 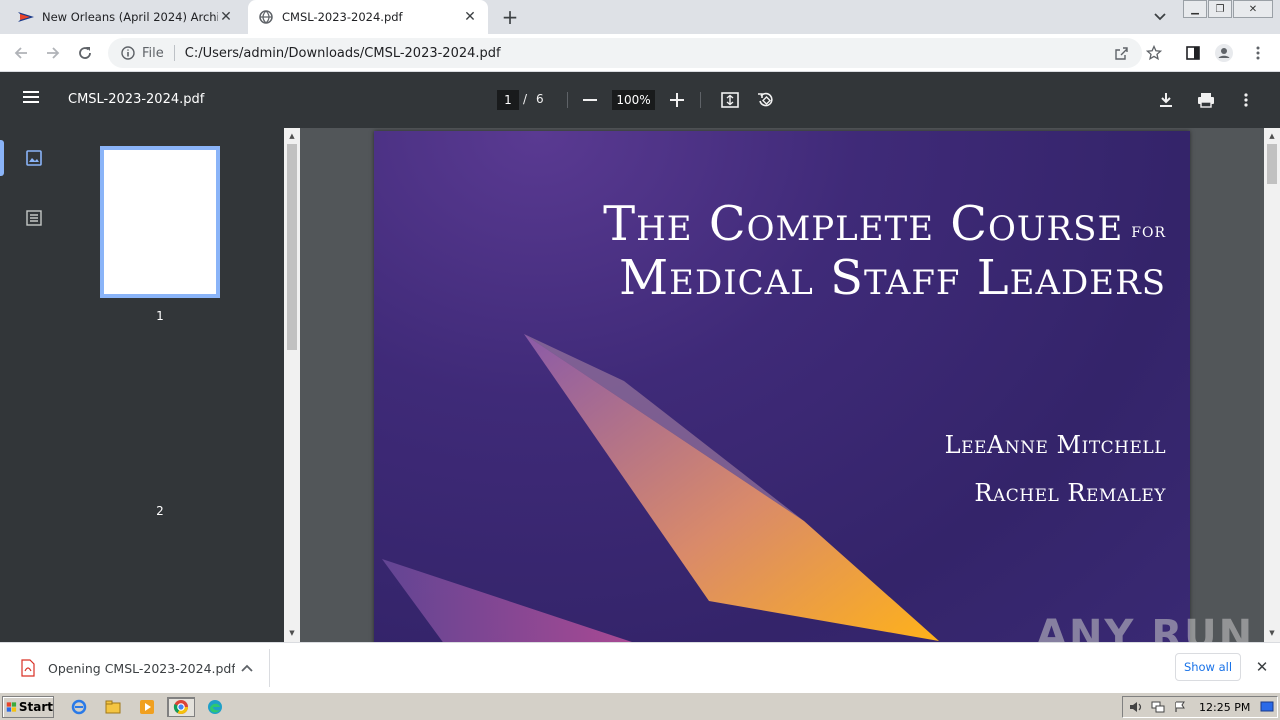 What do you see at coordinates (892, 278) in the screenshot?
I see `cover-title-line2: Medical Staff Leaders` at bounding box center [892, 278].